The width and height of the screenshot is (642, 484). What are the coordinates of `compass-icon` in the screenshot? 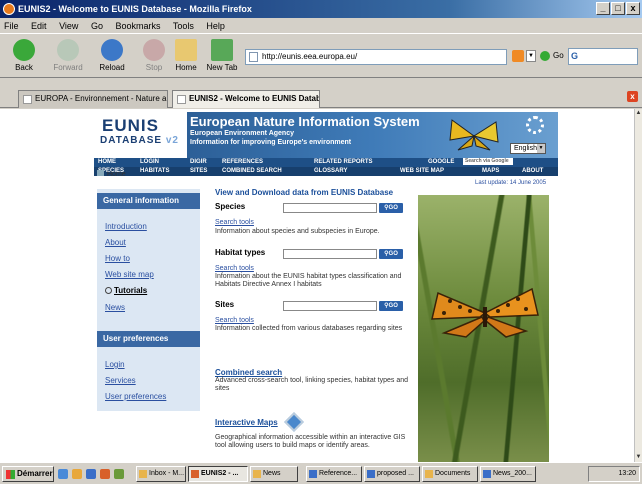 It's located at (294, 422).